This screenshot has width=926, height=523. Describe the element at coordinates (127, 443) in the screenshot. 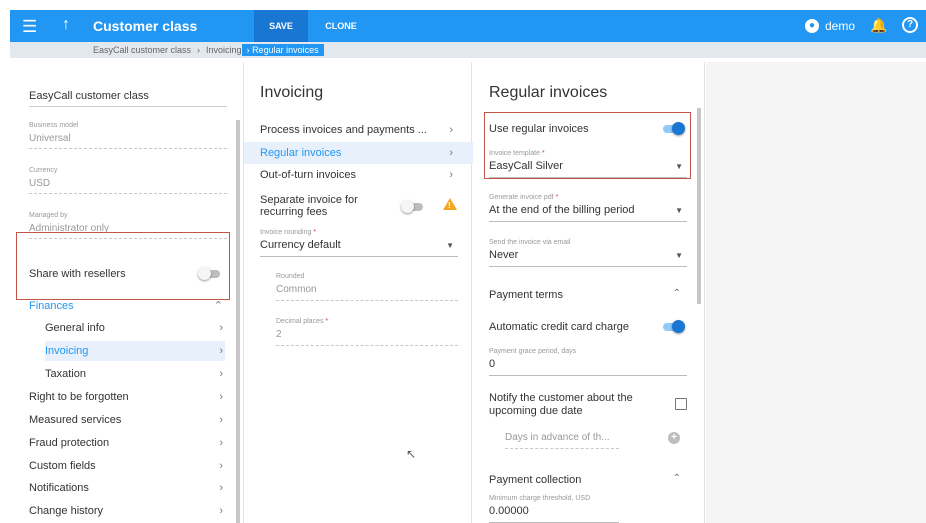

I see `sidebar-item-fraud-protection: Fraud protection ›` at that location.